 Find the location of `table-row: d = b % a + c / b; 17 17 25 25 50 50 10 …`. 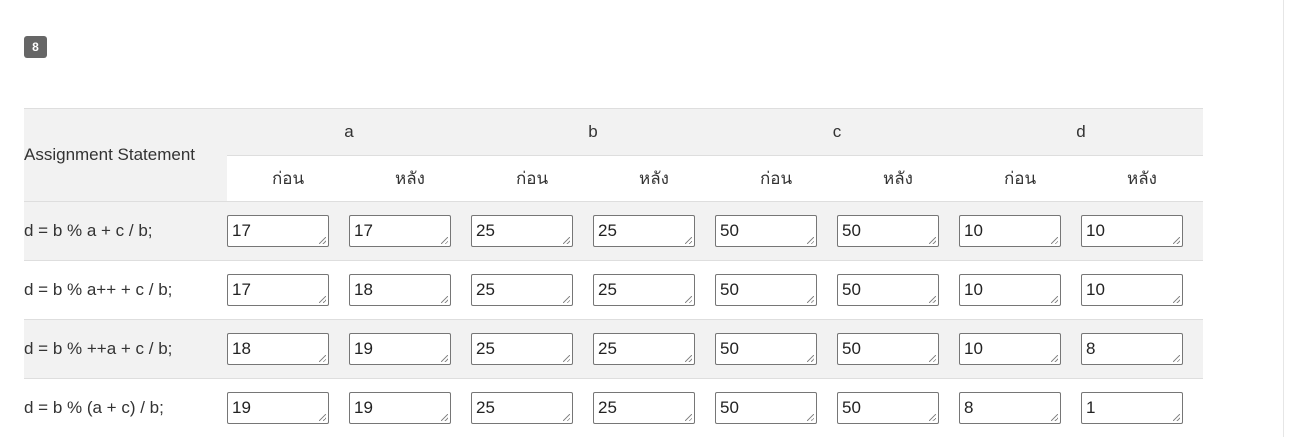

table-row: d = b % a + c / b; 17 17 25 25 50 50 10 … is located at coordinates (613, 231).